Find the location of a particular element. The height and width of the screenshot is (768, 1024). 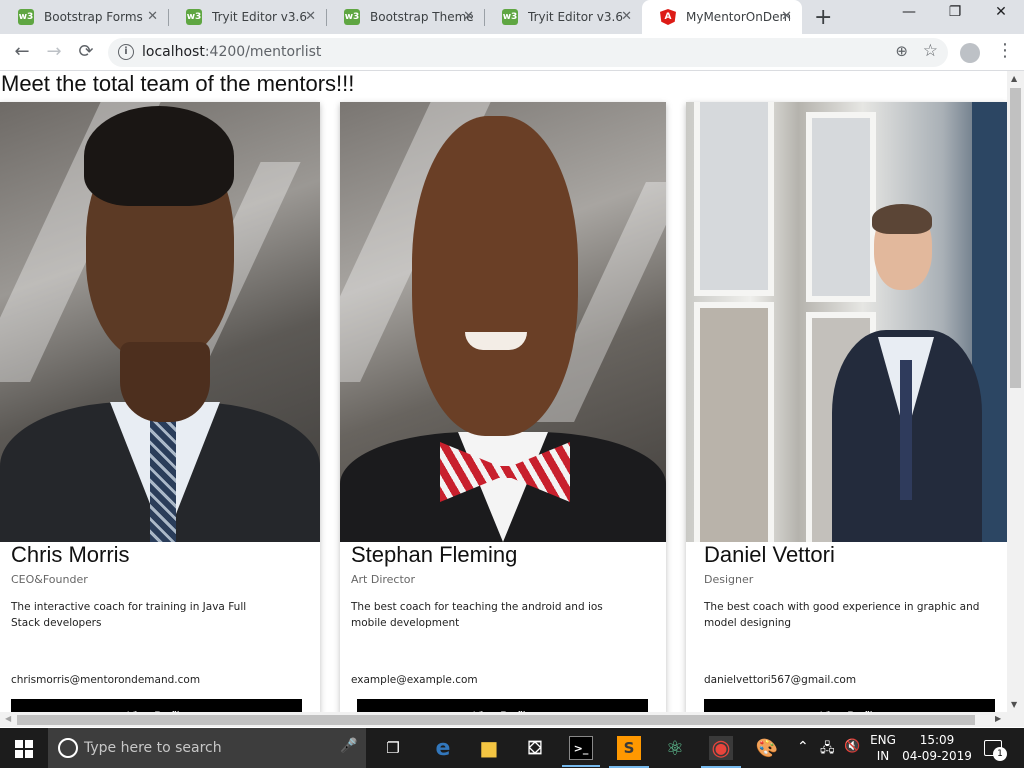

tab-tryit-editor-1: w3 Tryit Editor v3.6 ✕ is located at coordinates (247, 17).